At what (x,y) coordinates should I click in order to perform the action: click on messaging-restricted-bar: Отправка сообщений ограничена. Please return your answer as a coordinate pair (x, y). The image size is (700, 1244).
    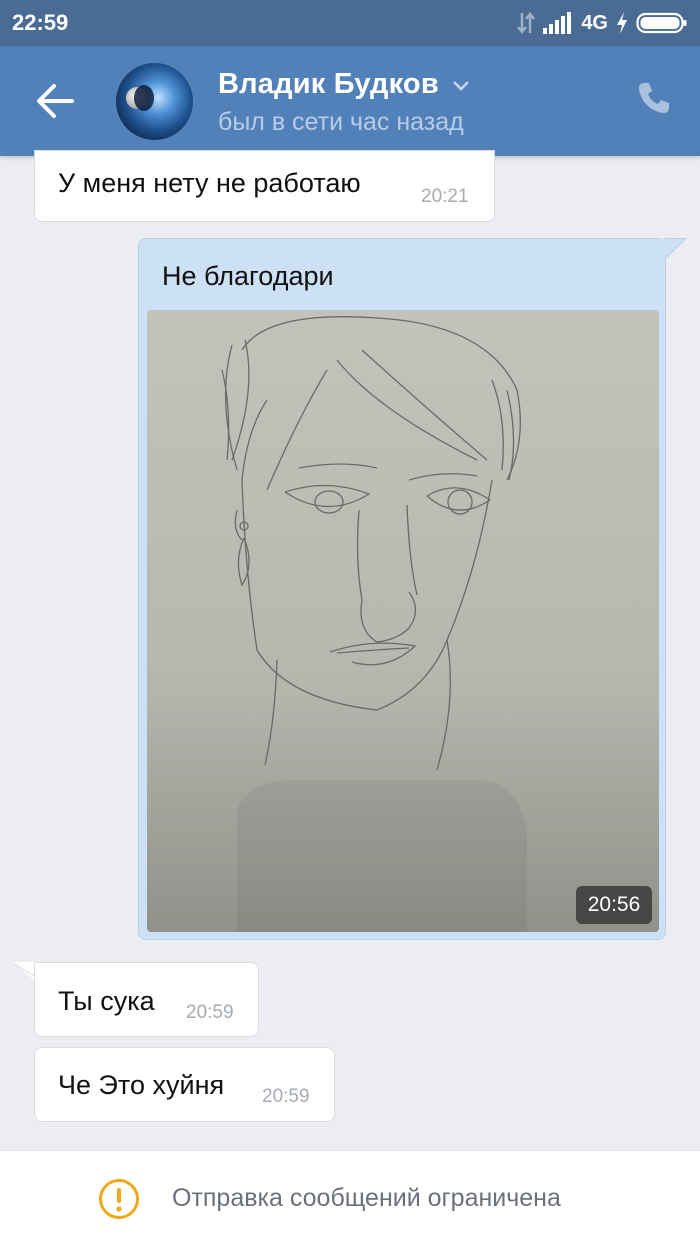
    Looking at the image, I should click on (350, 1197).